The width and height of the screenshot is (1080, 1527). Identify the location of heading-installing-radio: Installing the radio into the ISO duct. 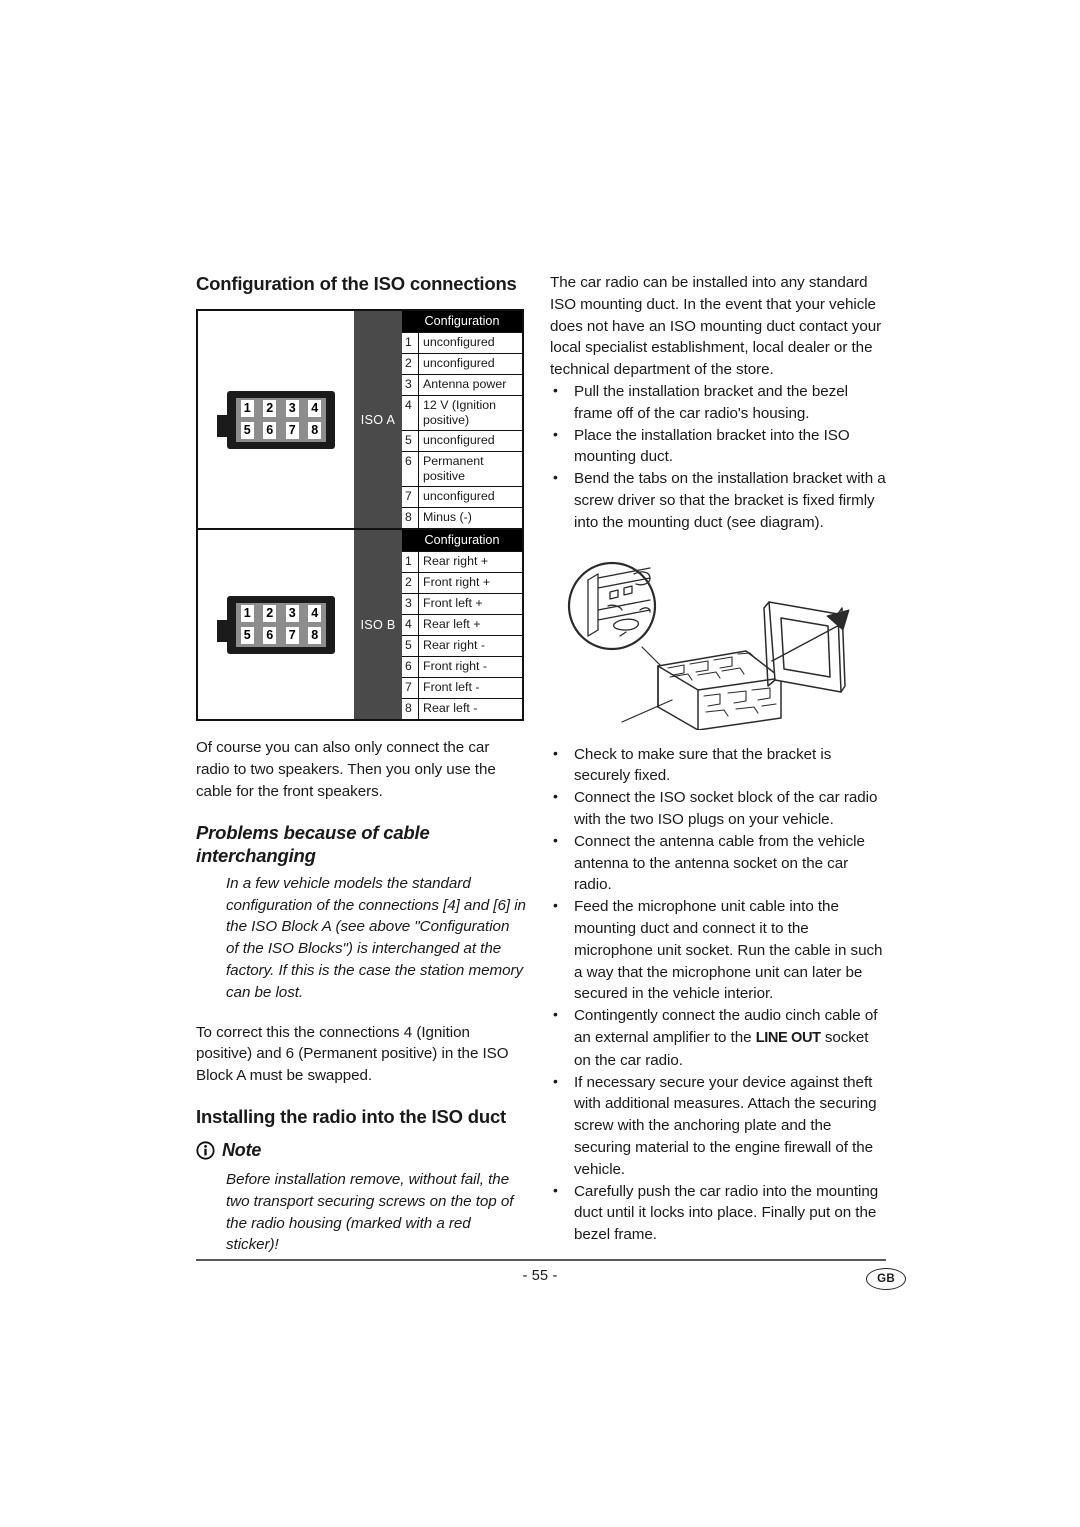
(351, 1116).